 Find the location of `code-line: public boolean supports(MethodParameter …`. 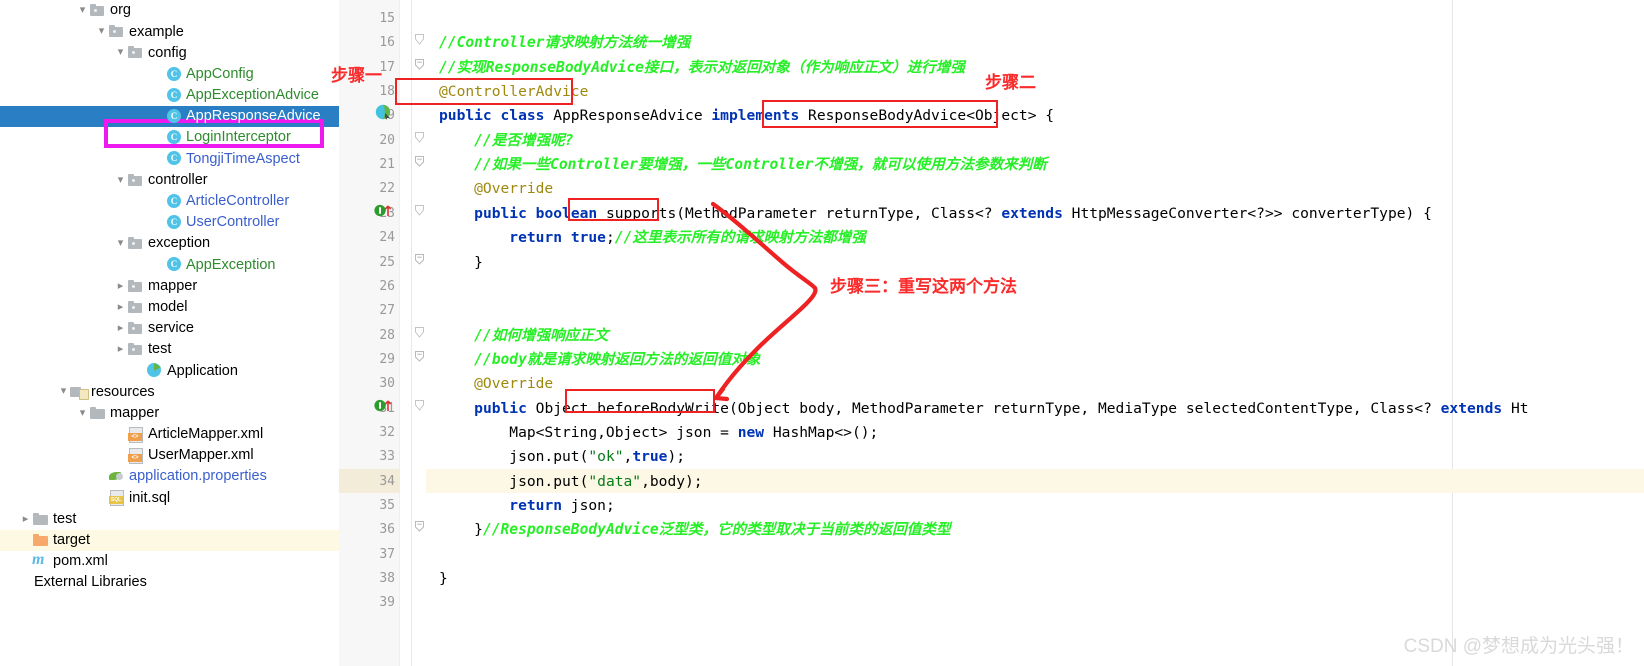

code-line: public boolean supports(MethodParameter … is located at coordinates (935, 213).